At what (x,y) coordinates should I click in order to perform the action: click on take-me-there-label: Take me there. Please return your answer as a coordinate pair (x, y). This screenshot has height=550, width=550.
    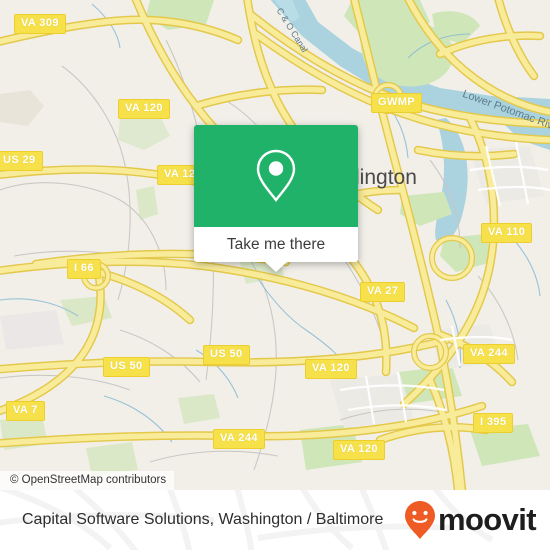
    Looking at the image, I should click on (276, 244).